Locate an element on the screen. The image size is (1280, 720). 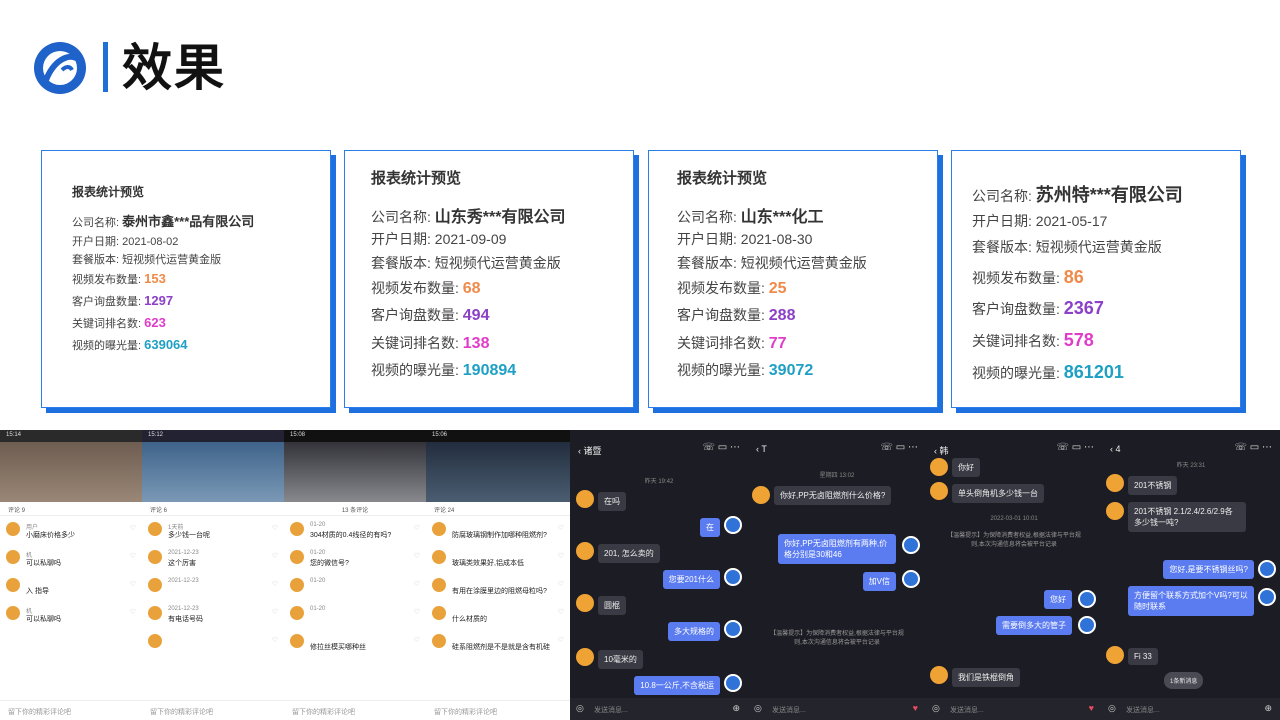
plan-label: 套餐版本: is located at coordinates (707, 263).